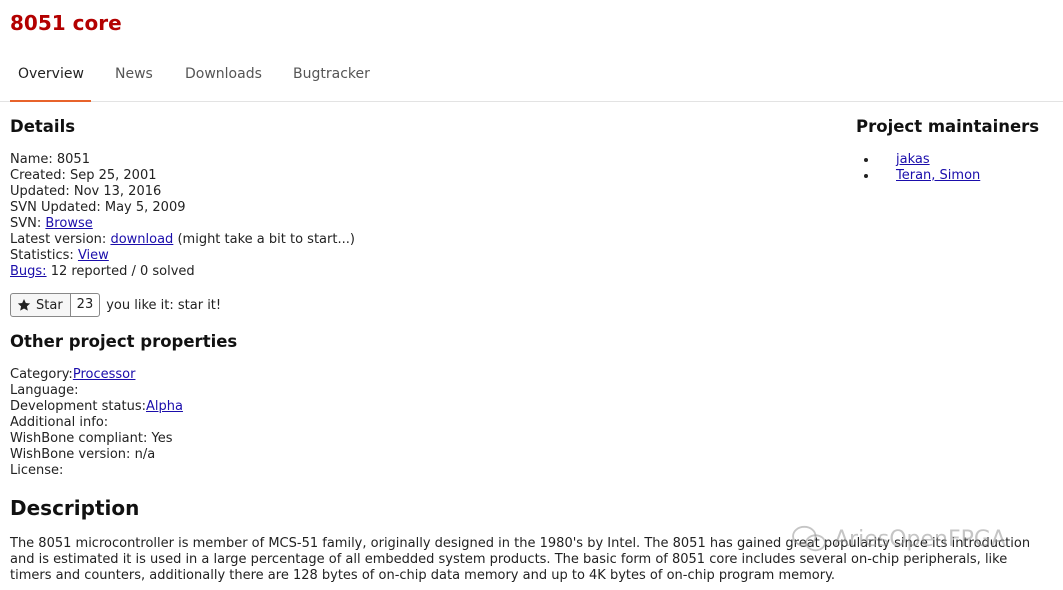 This screenshot has width=1063, height=590. I want to click on star-button-left: Star, so click(41, 305).